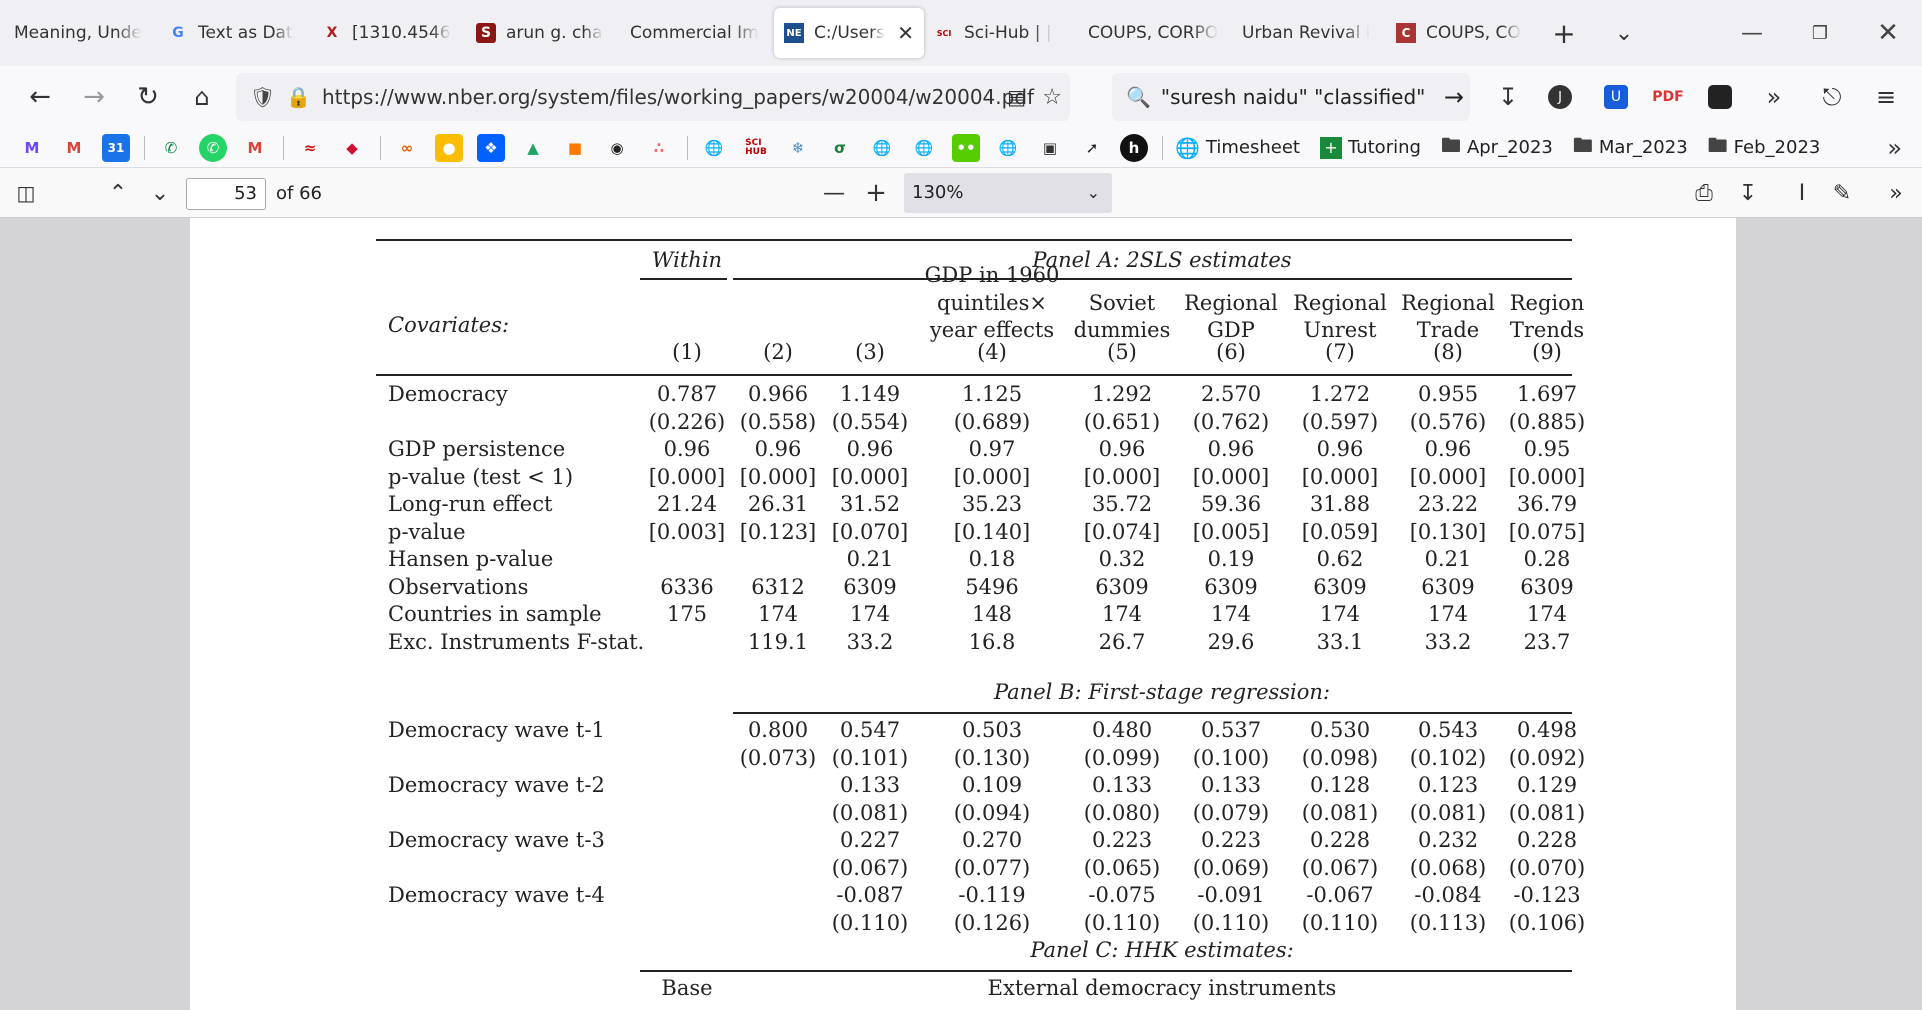  What do you see at coordinates (491, 147) in the screenshot?
I see `dropbox-icon: ❖` at bounding box center [491, 147].